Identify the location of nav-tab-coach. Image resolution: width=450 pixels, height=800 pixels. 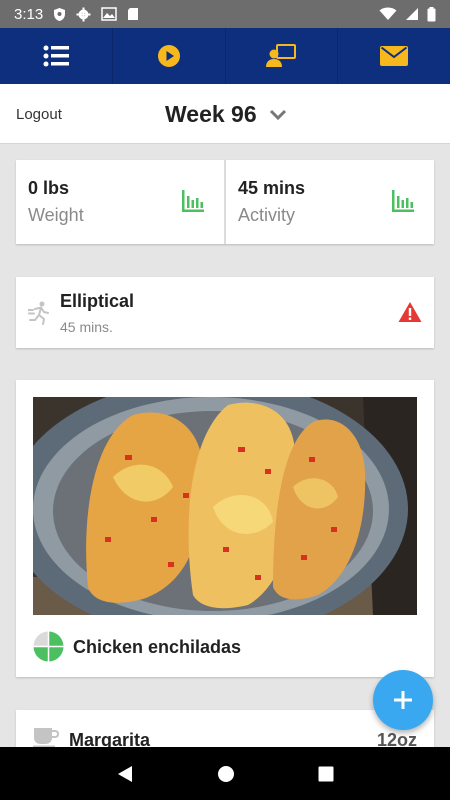
(282, 56).